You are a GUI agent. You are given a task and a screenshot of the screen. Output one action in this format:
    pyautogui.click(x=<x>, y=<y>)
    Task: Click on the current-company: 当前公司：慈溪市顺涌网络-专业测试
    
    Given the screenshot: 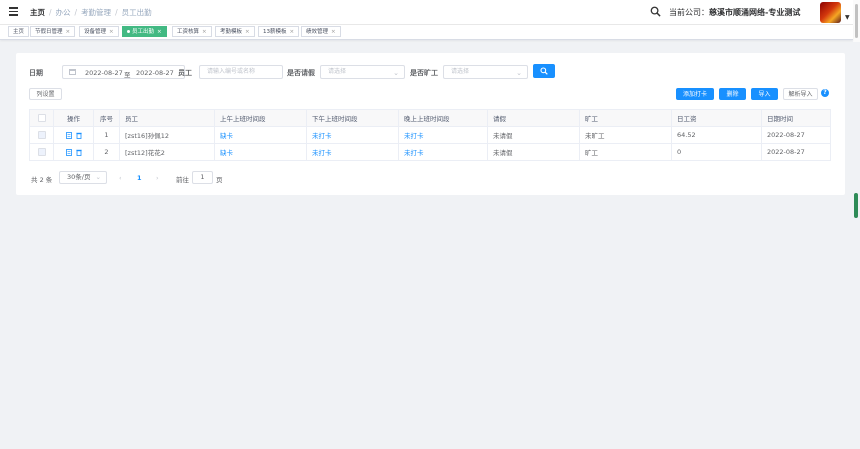 What is the action you would take?
    pyautogui.click(x=735, y=12)
    